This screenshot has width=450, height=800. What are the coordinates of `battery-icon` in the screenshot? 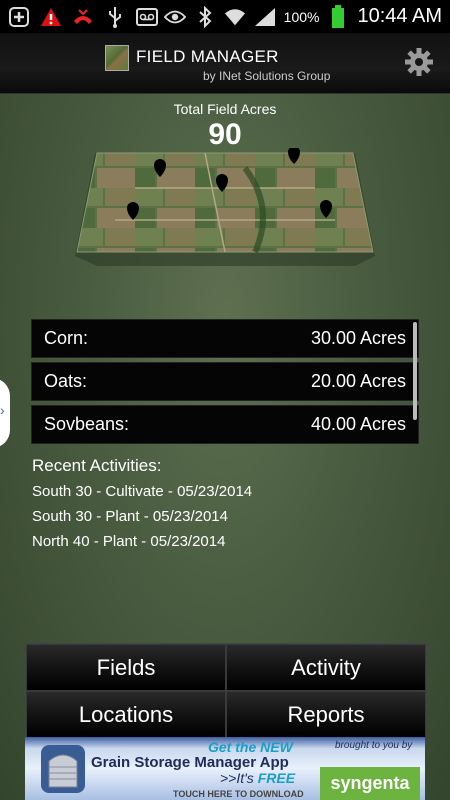 It's located at (338, 16).